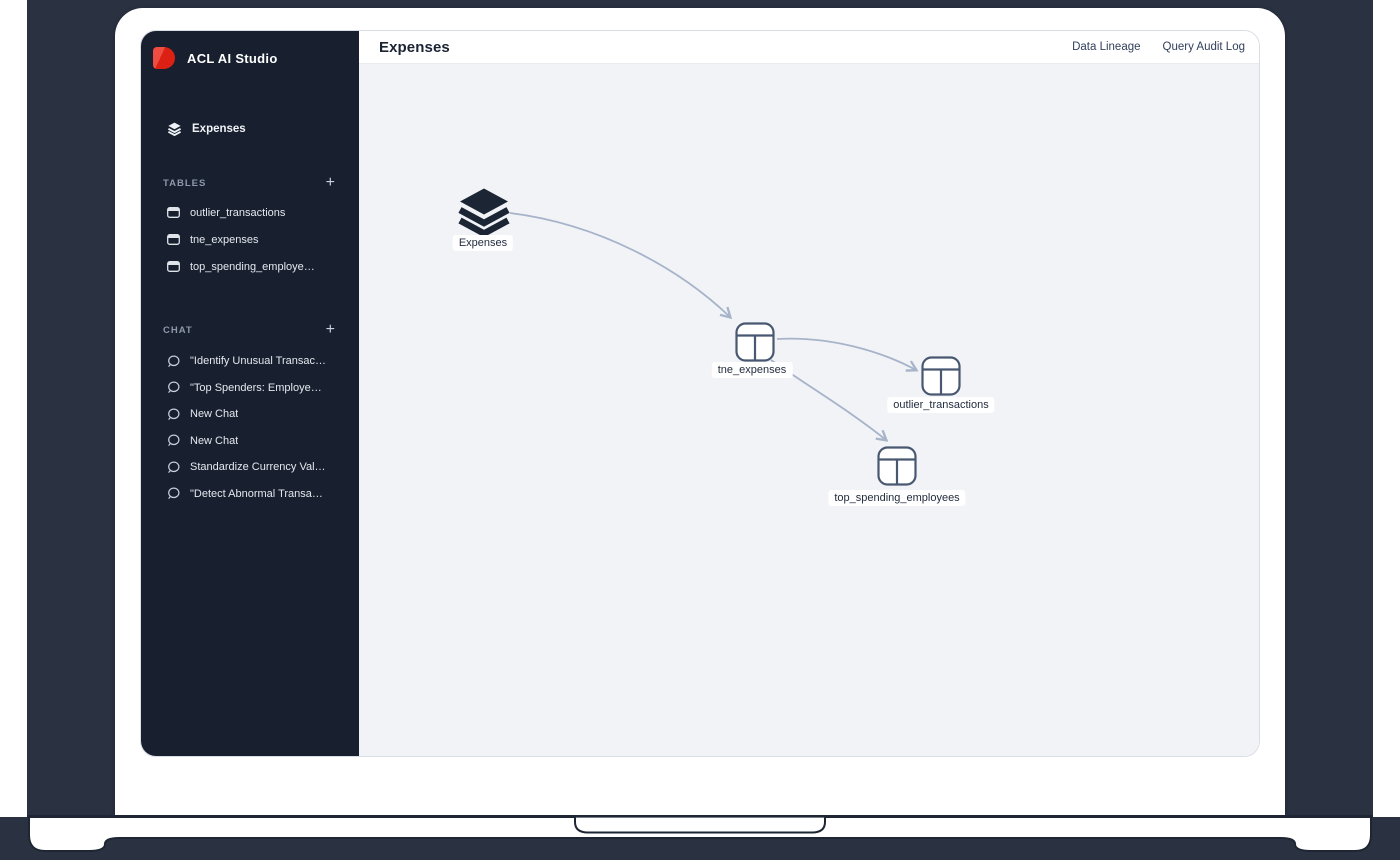 This screenshot has width=1400, height=860. I want to click on node-tne-expenses, so click(755, 344).